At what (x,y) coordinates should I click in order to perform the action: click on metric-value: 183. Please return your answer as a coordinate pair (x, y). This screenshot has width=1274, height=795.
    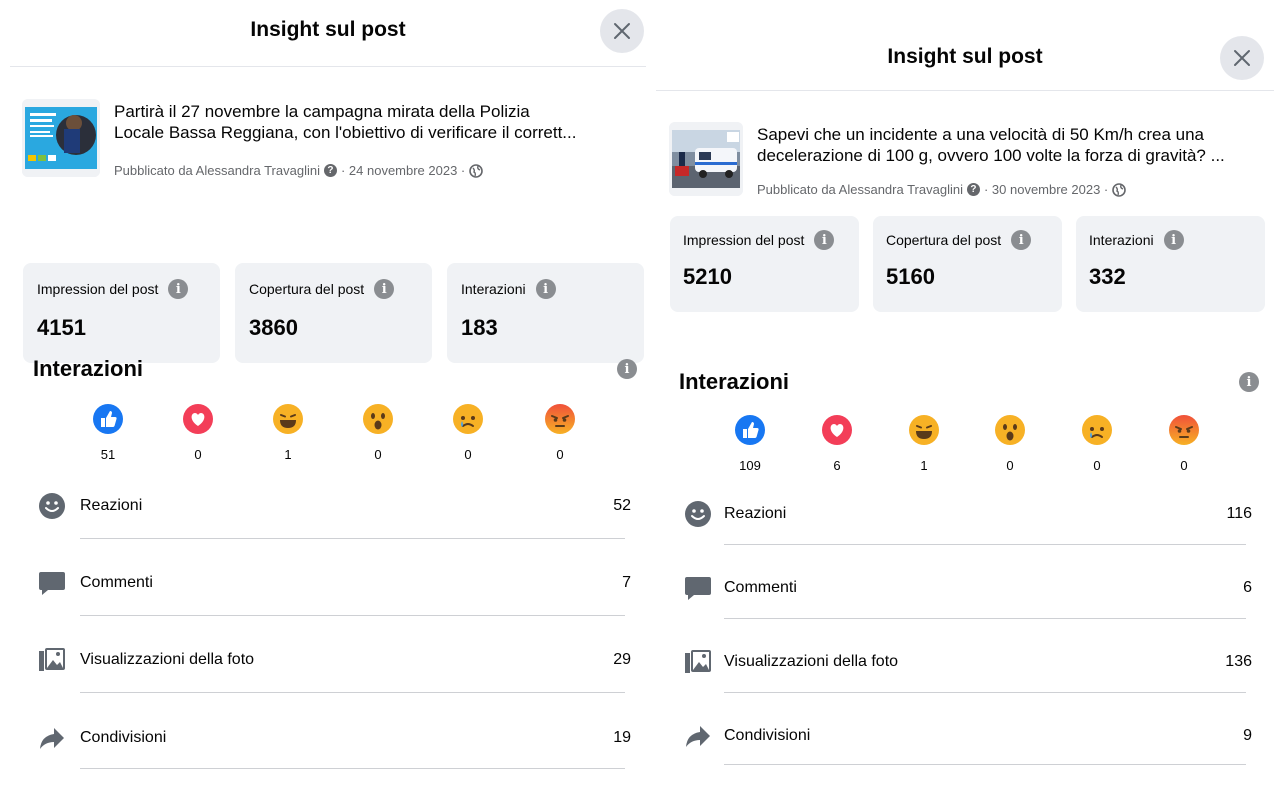
    Looking at the image, I should click on (479, 327).